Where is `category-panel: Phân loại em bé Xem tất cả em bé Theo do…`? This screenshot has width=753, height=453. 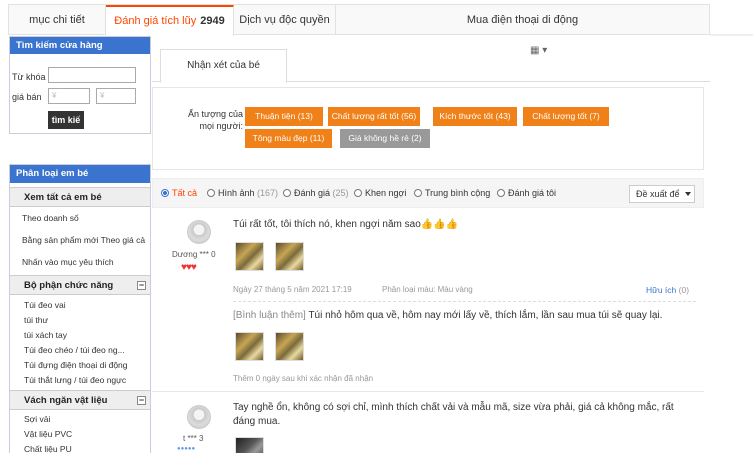 category-panel: Phân loại em bé Xem tất cả em bé Theo do… is located at coordinates (80, 308).